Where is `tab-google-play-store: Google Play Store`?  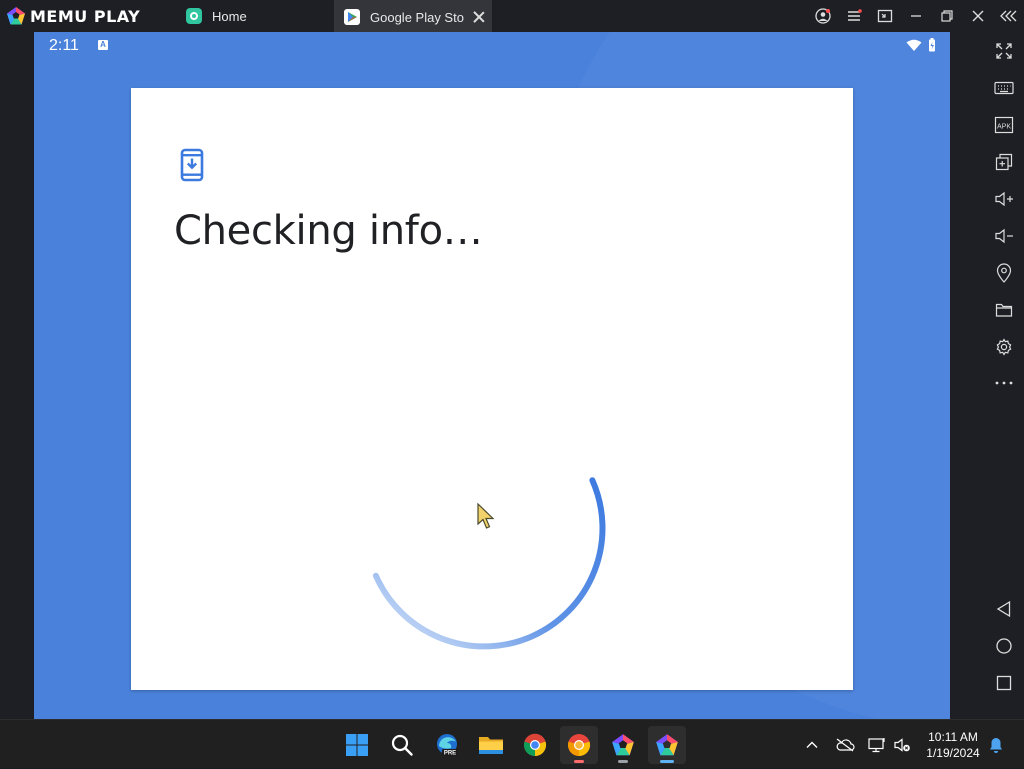
tab-google-play-store: Google Play Store is located at coordinates (413, 16).